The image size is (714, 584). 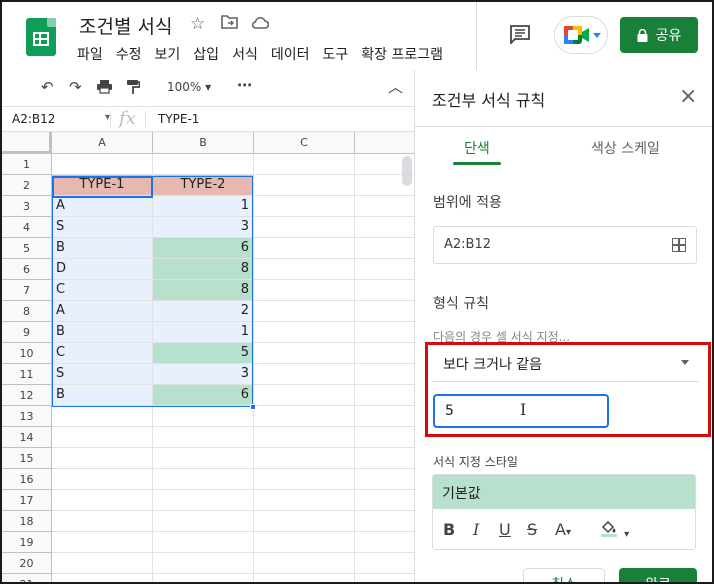 I want to click on row-header: 14, so click(x=27, y=437).